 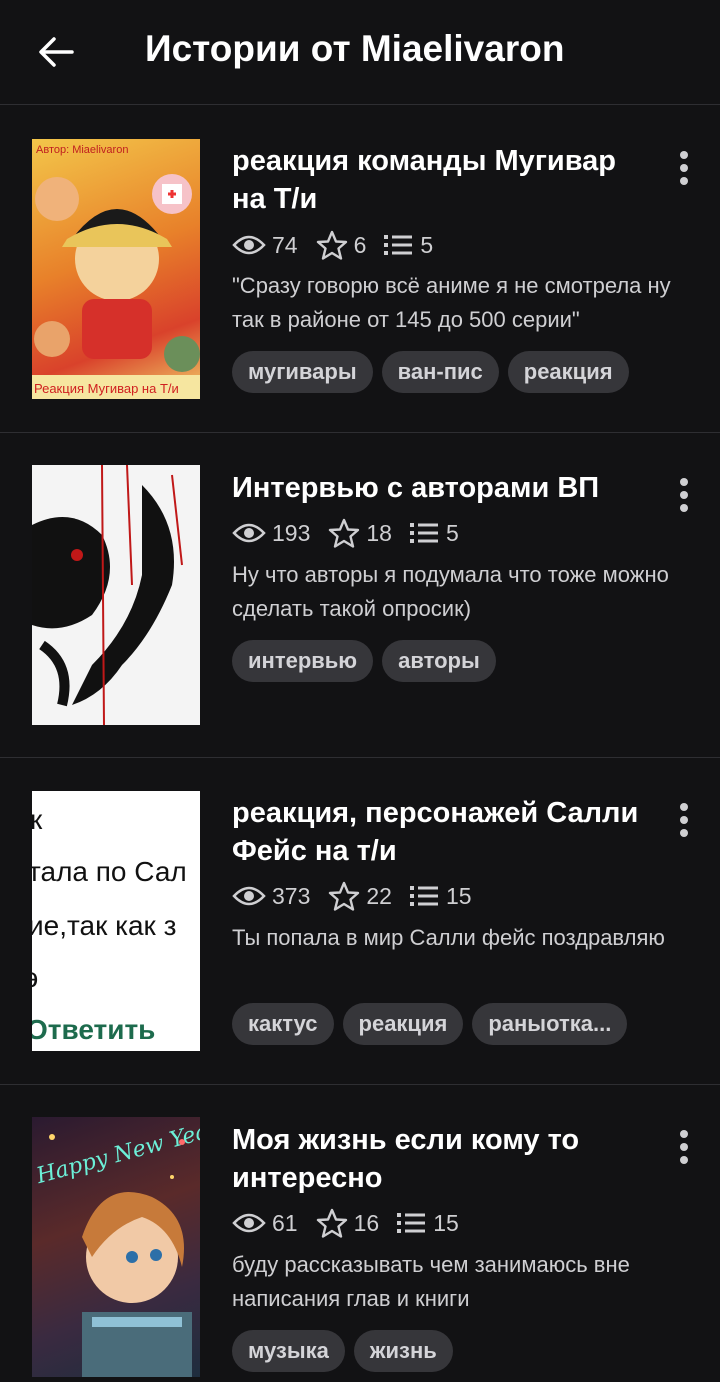 I want to click on tag-chip: кактус, so click(x=283, y=1024).